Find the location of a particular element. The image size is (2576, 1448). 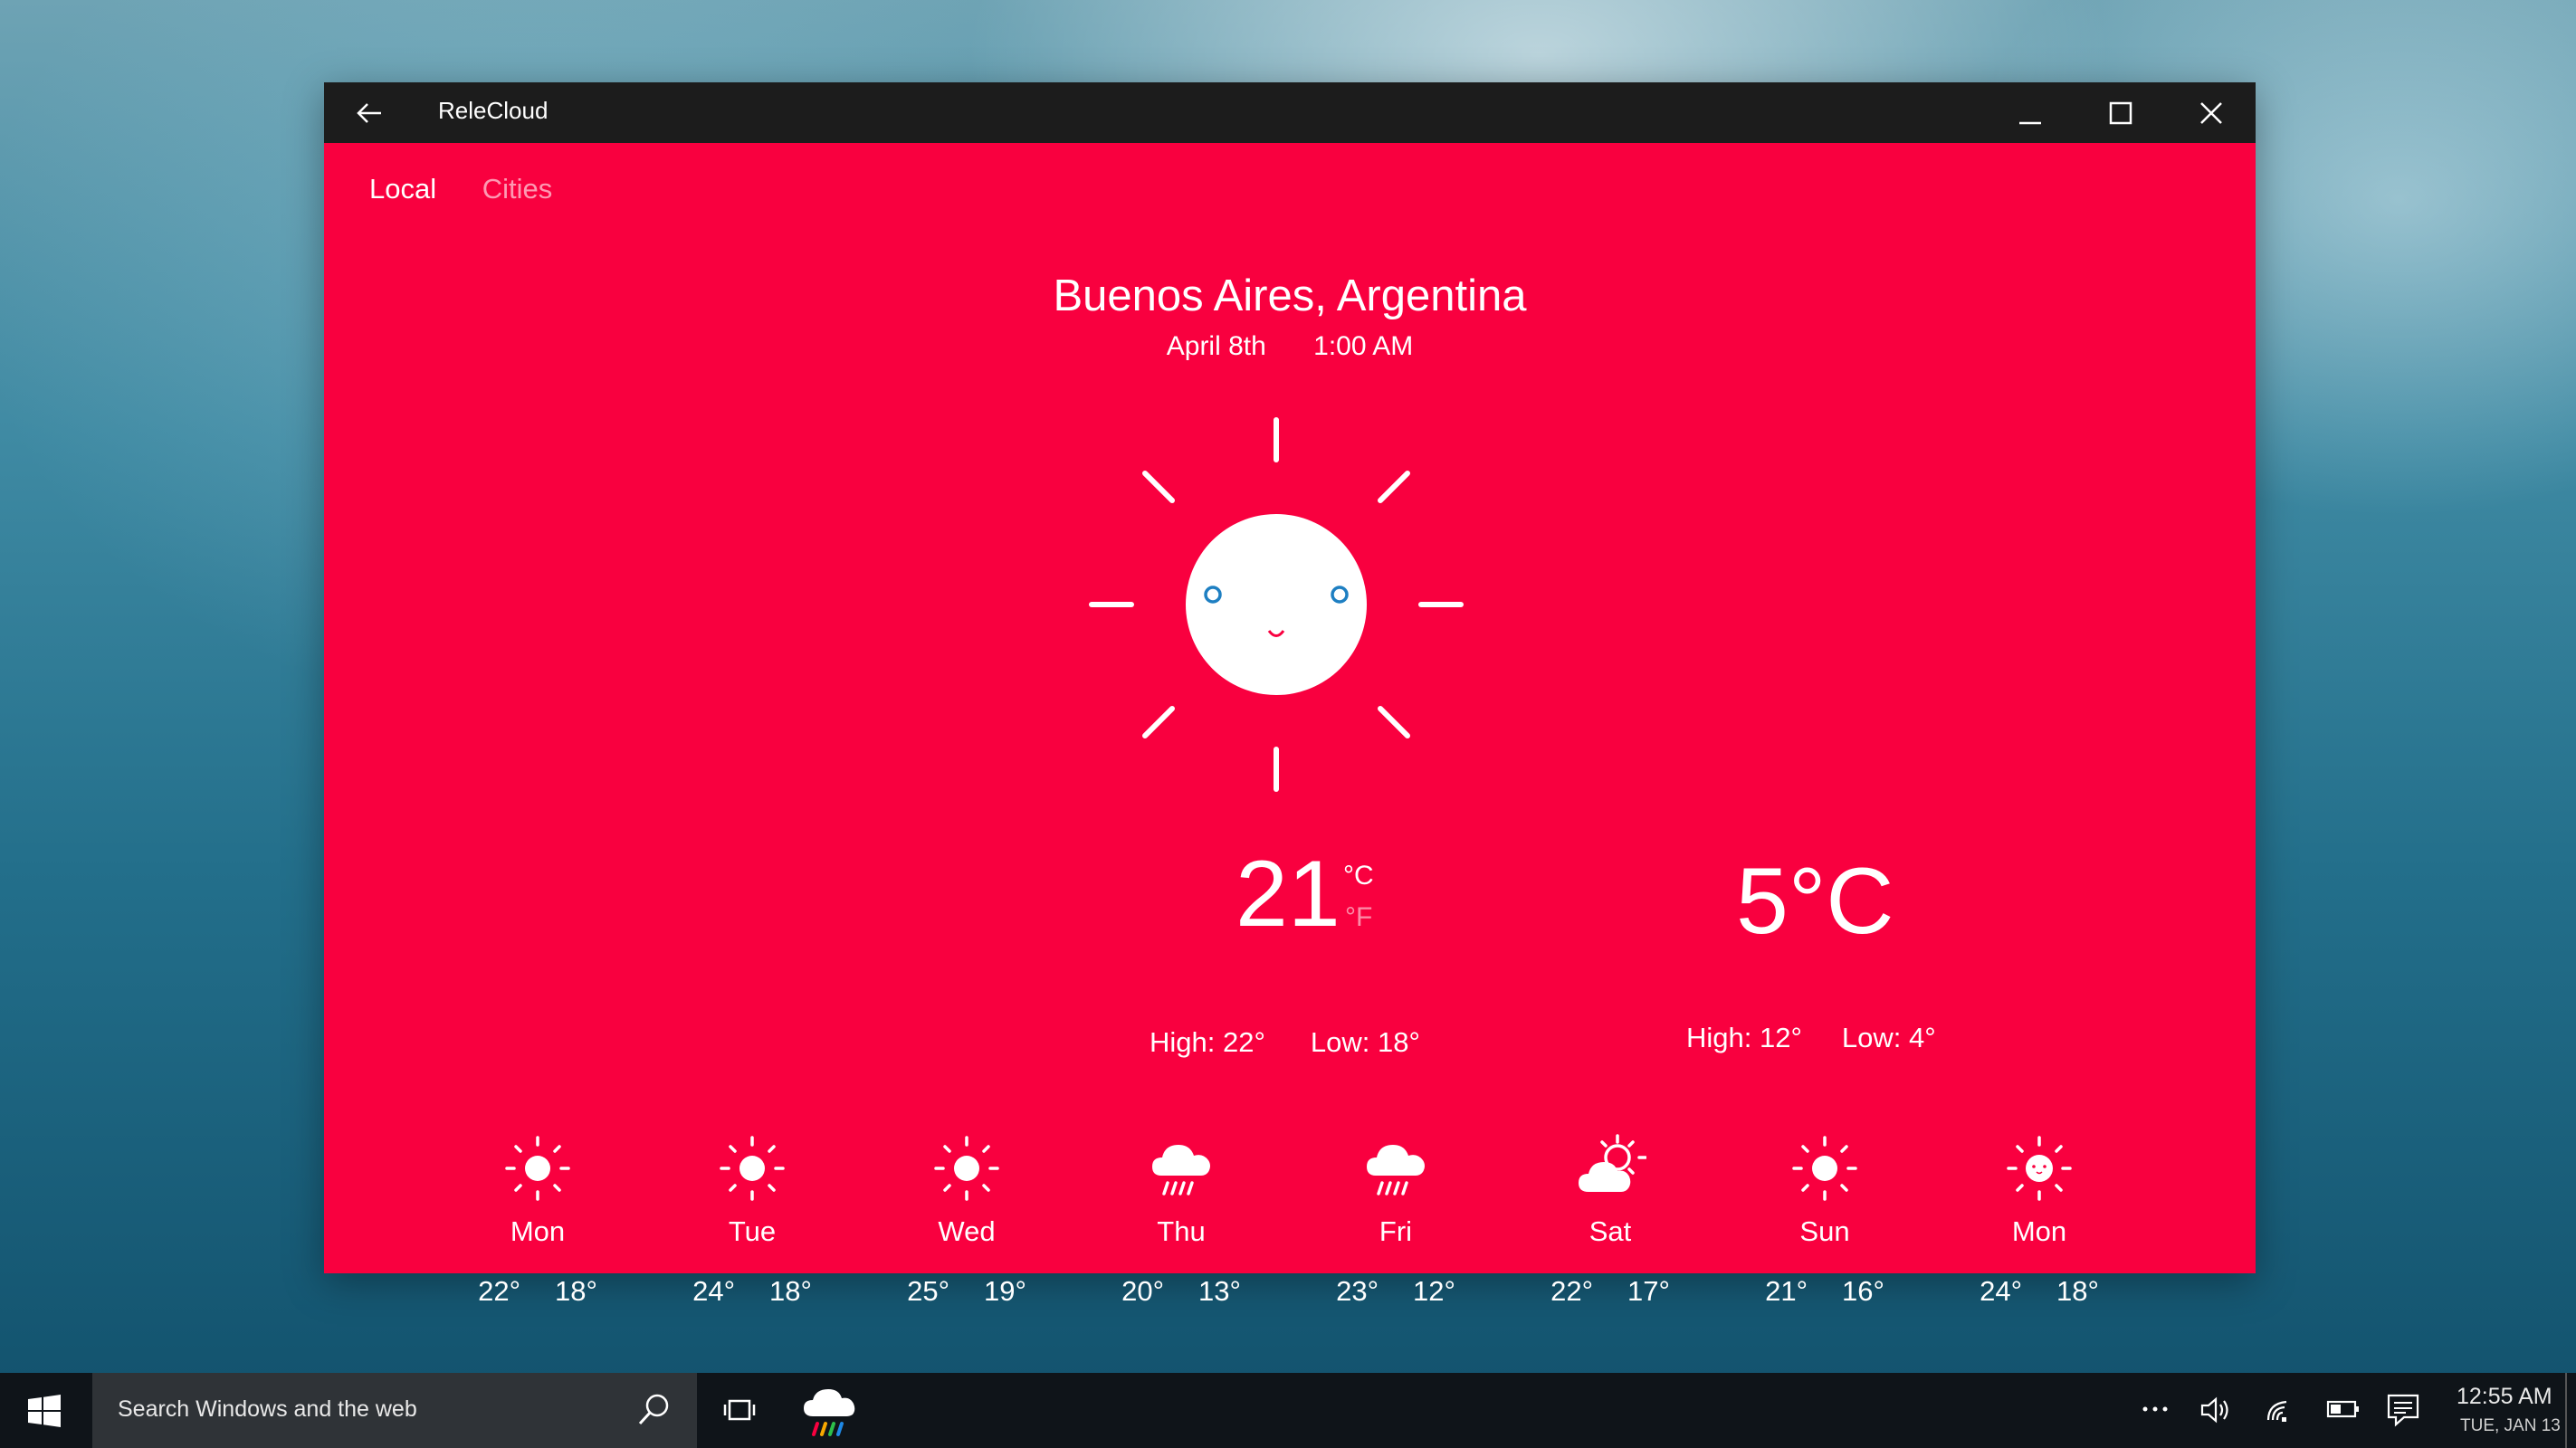

forecast-temps: 25° 19° is located at coordinates (966, 1292).